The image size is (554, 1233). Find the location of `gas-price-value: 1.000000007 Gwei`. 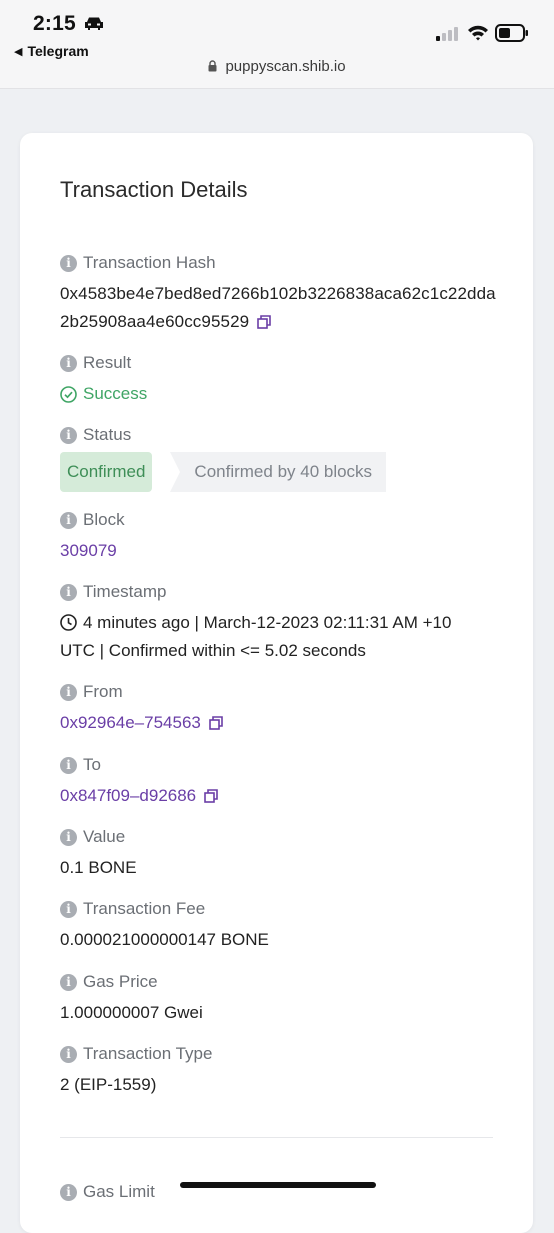

gas-price-value: 1.000000007 Gwei is located at coordinates (131, 1012).